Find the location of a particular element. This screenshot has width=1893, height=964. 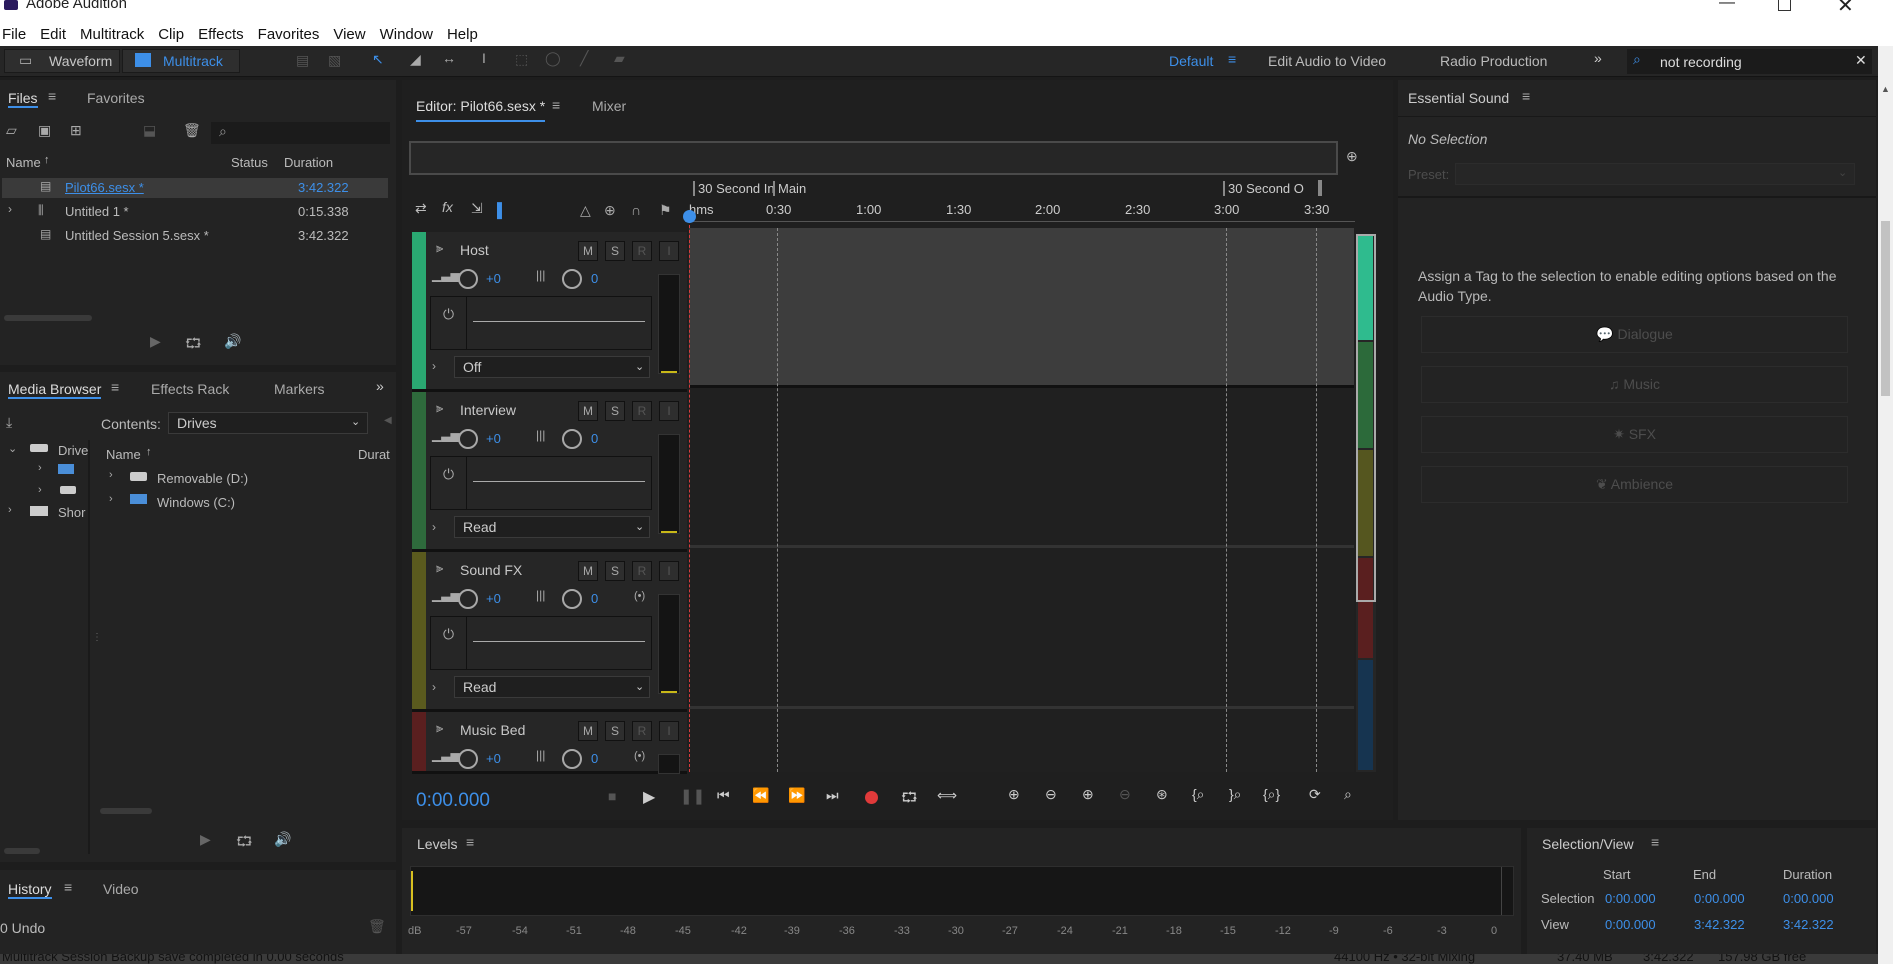

drives-expand-icon: ⌄ is located at coordinates (12, 448).